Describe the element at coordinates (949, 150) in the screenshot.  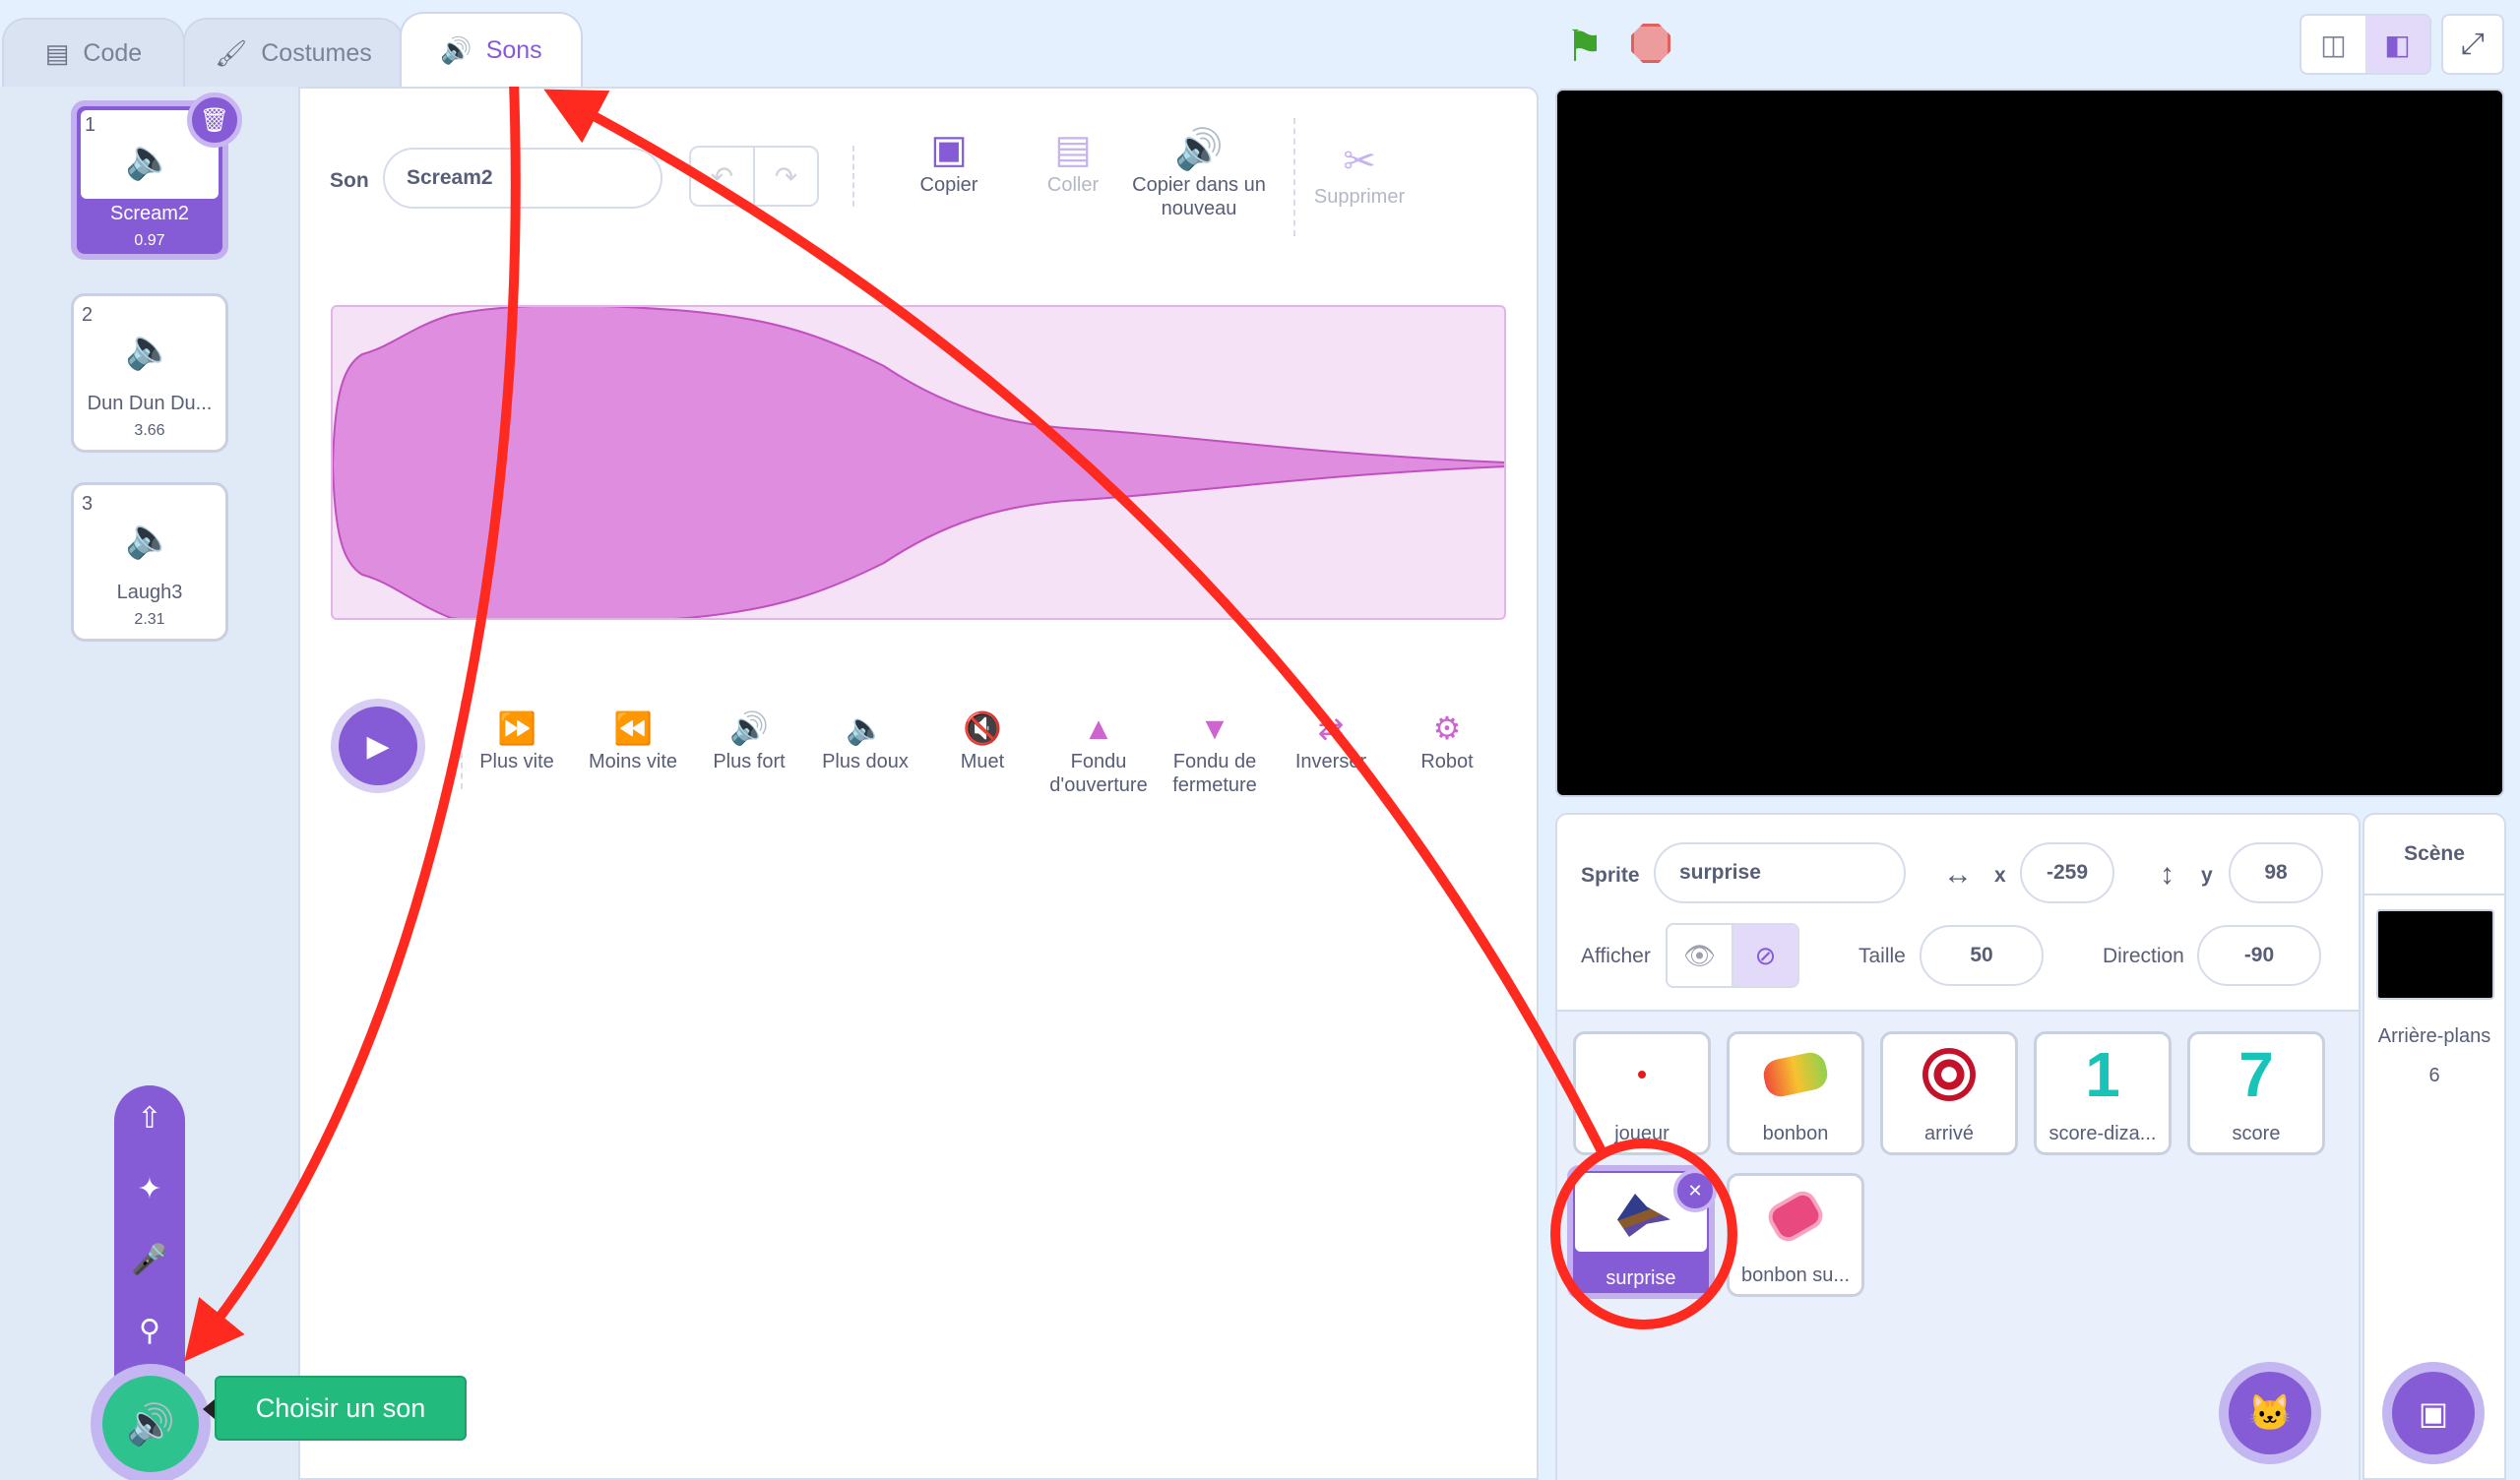
I see `copy-icon: ▣` at that location.